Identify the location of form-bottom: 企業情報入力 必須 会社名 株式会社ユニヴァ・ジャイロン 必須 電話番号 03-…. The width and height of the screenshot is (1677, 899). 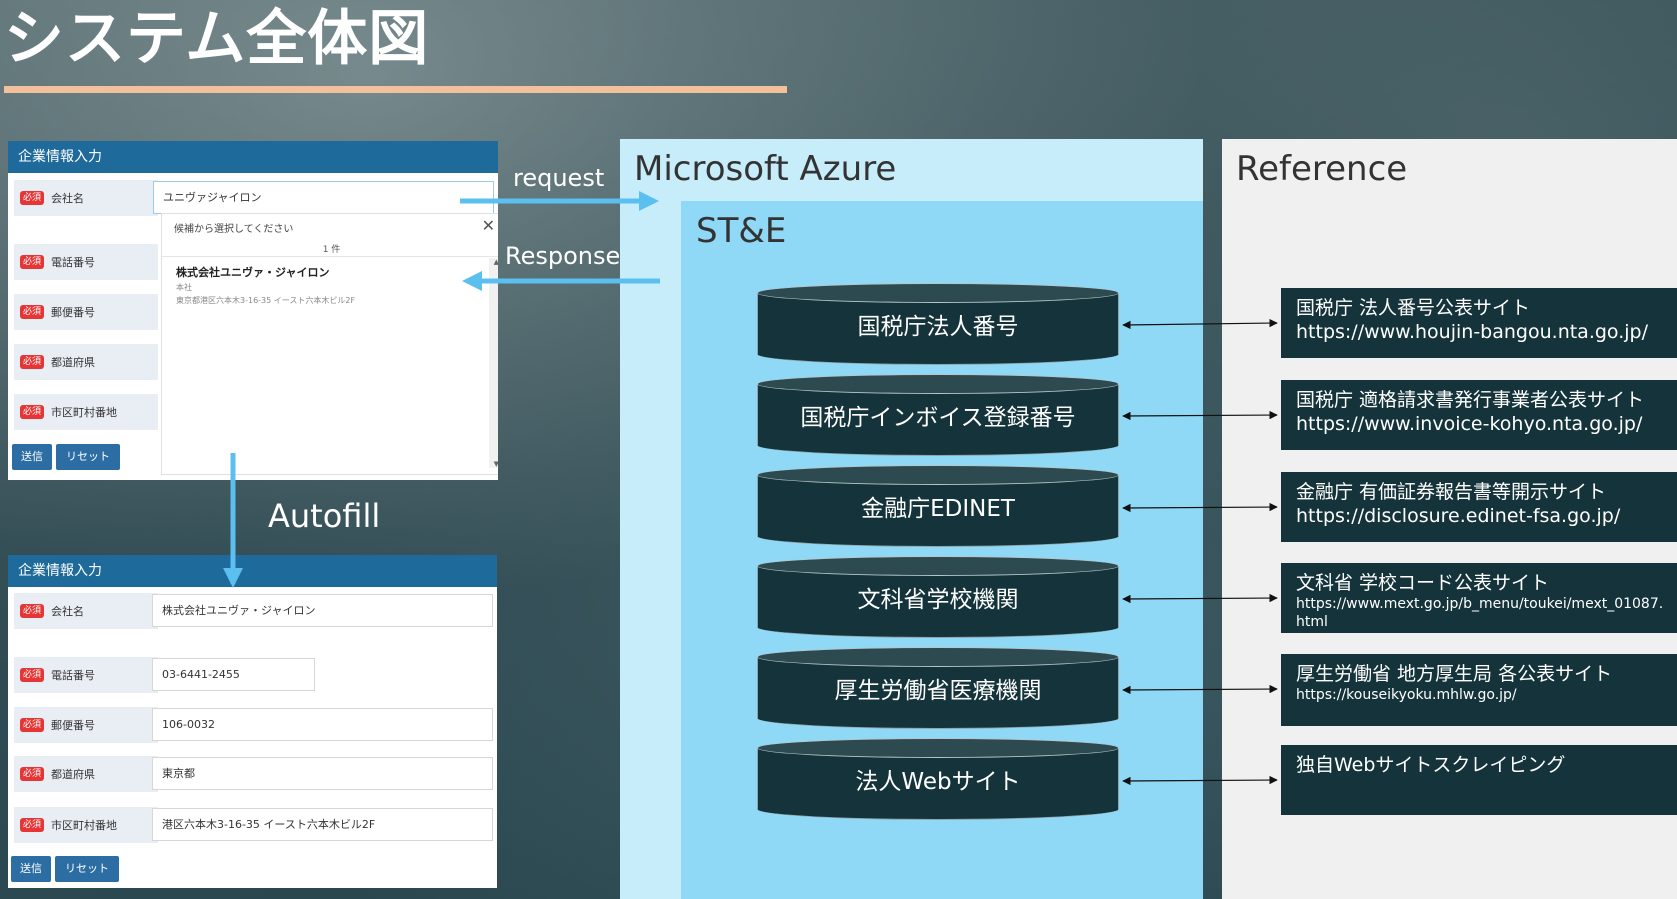
(252, 721).